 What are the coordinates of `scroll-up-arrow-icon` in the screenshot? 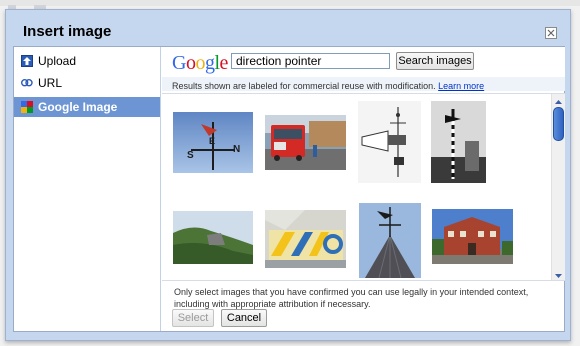 It's located at (558, 100).